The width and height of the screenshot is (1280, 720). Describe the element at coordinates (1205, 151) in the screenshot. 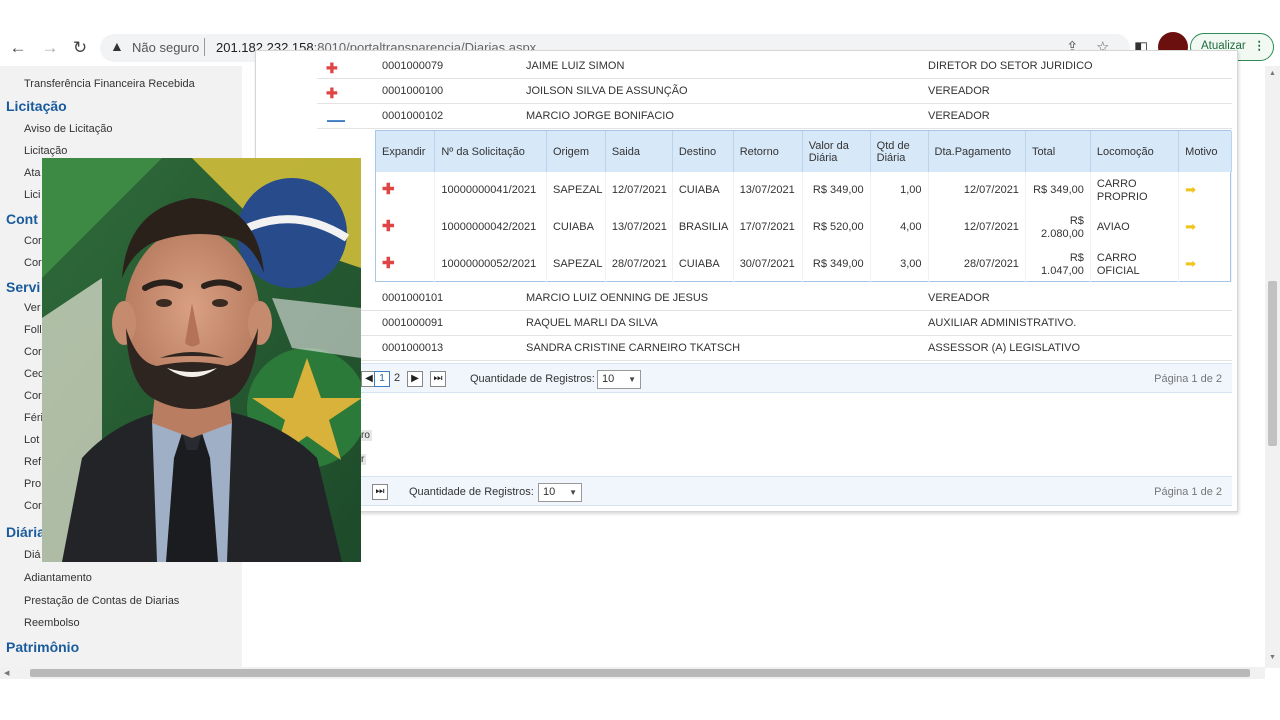

I see `column-header: Motivo` at that location.